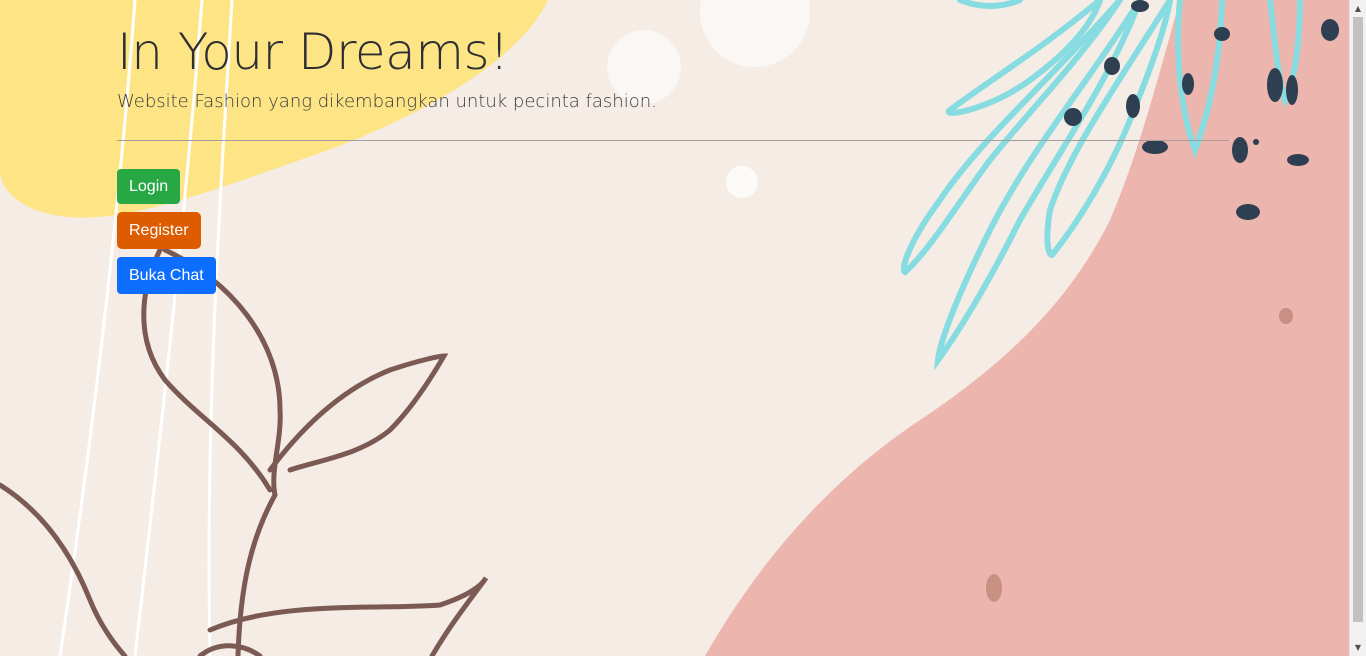 This screenshot has width=1366, height=656. What do you see at coordinates (673, 140) in the screenshot?
I see `divider` at bounding box center [673, 140].